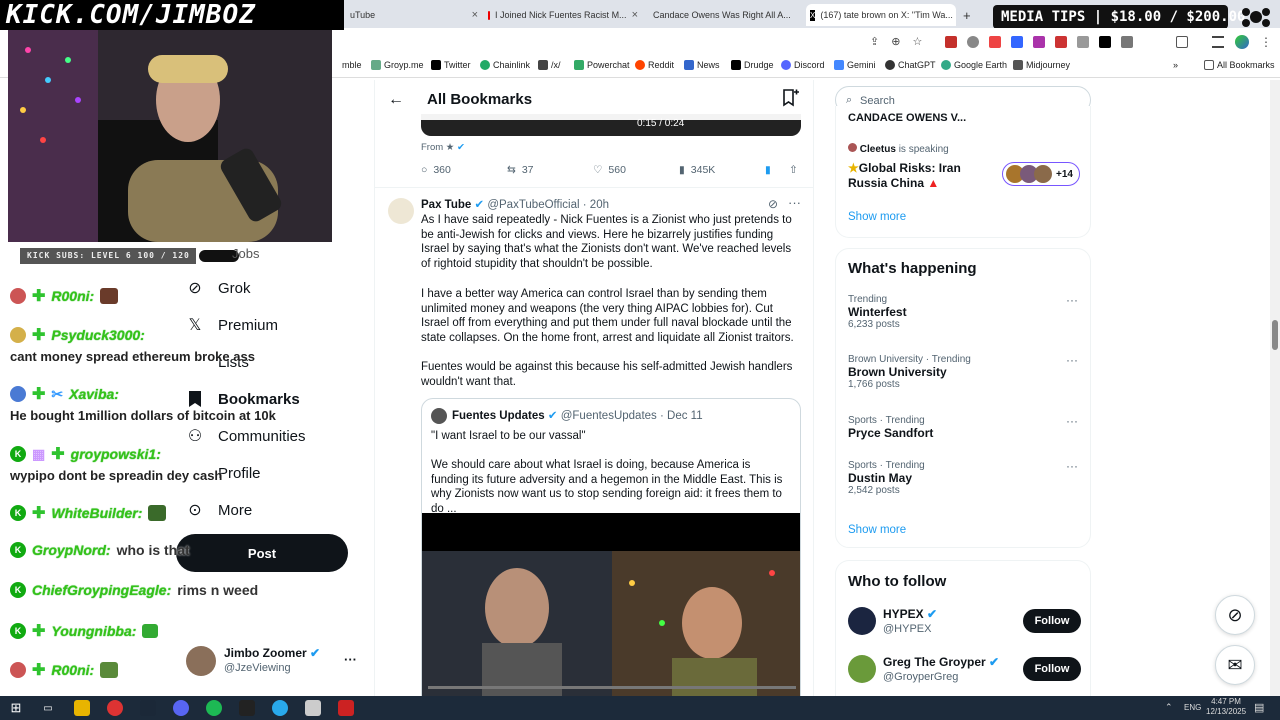  Describe the element at coordinates (890, 427) in the screenshot. I see `trend-item: Sports · Trending Pryce Sandfort` at that location.